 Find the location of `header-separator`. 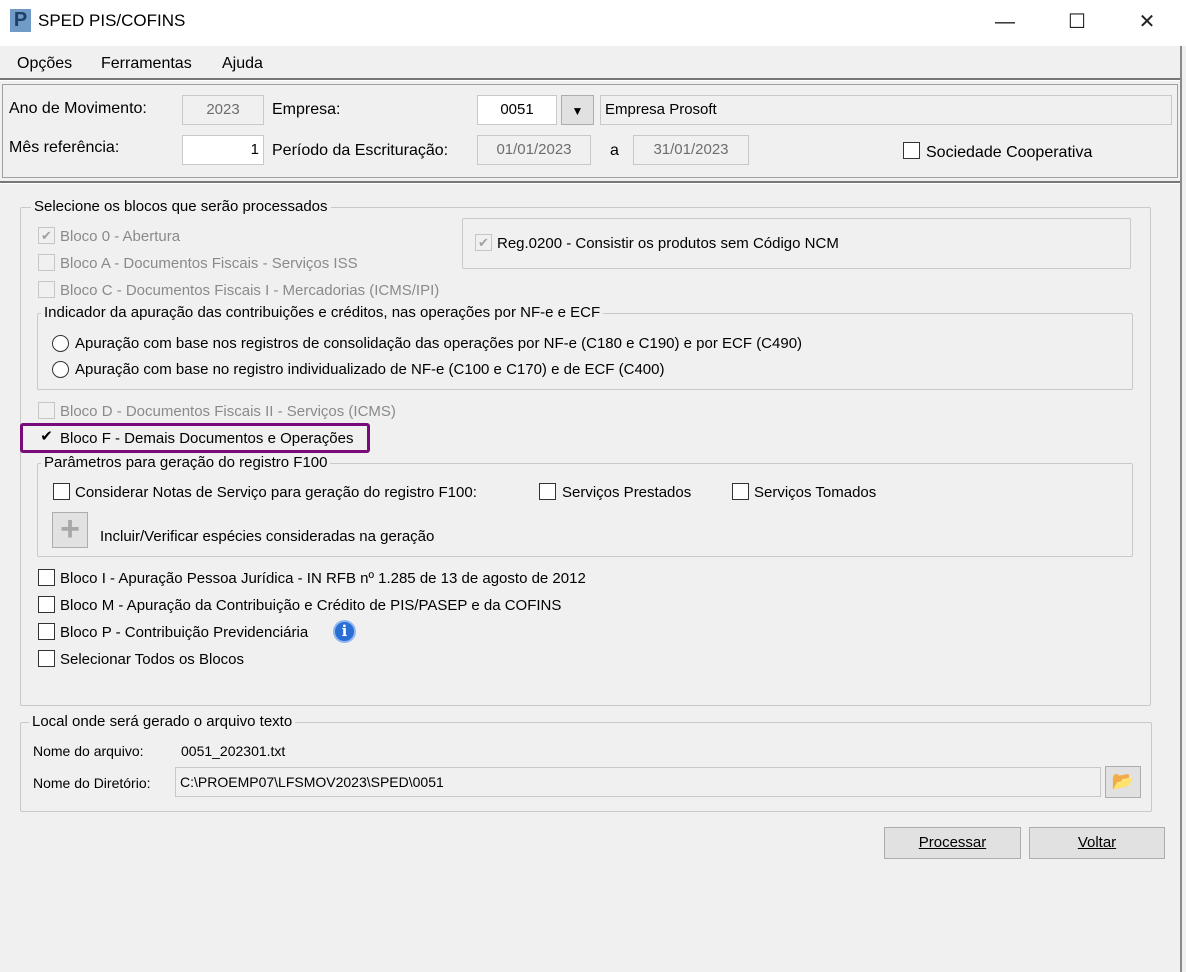

header-separator is located at coordinates (590, 182).